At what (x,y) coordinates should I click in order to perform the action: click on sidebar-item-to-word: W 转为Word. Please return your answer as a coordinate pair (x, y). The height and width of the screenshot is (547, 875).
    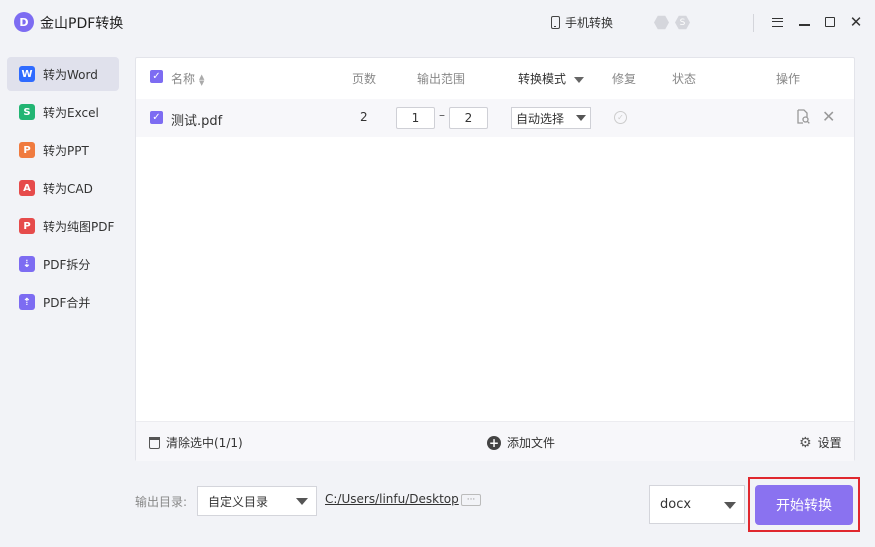
    Looking at the image, I should click on (63, 74).